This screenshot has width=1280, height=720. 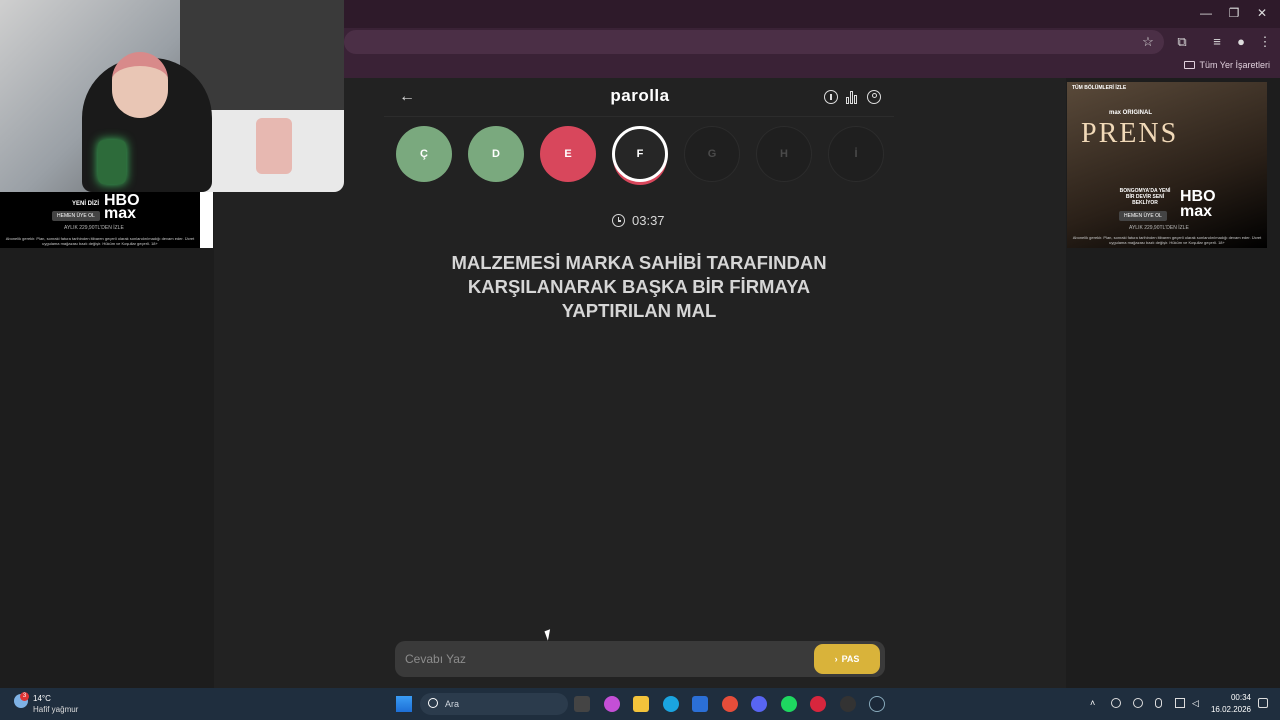 I want to click on ad-tag: YENİ DİZİ, so click(x=86, y=204).